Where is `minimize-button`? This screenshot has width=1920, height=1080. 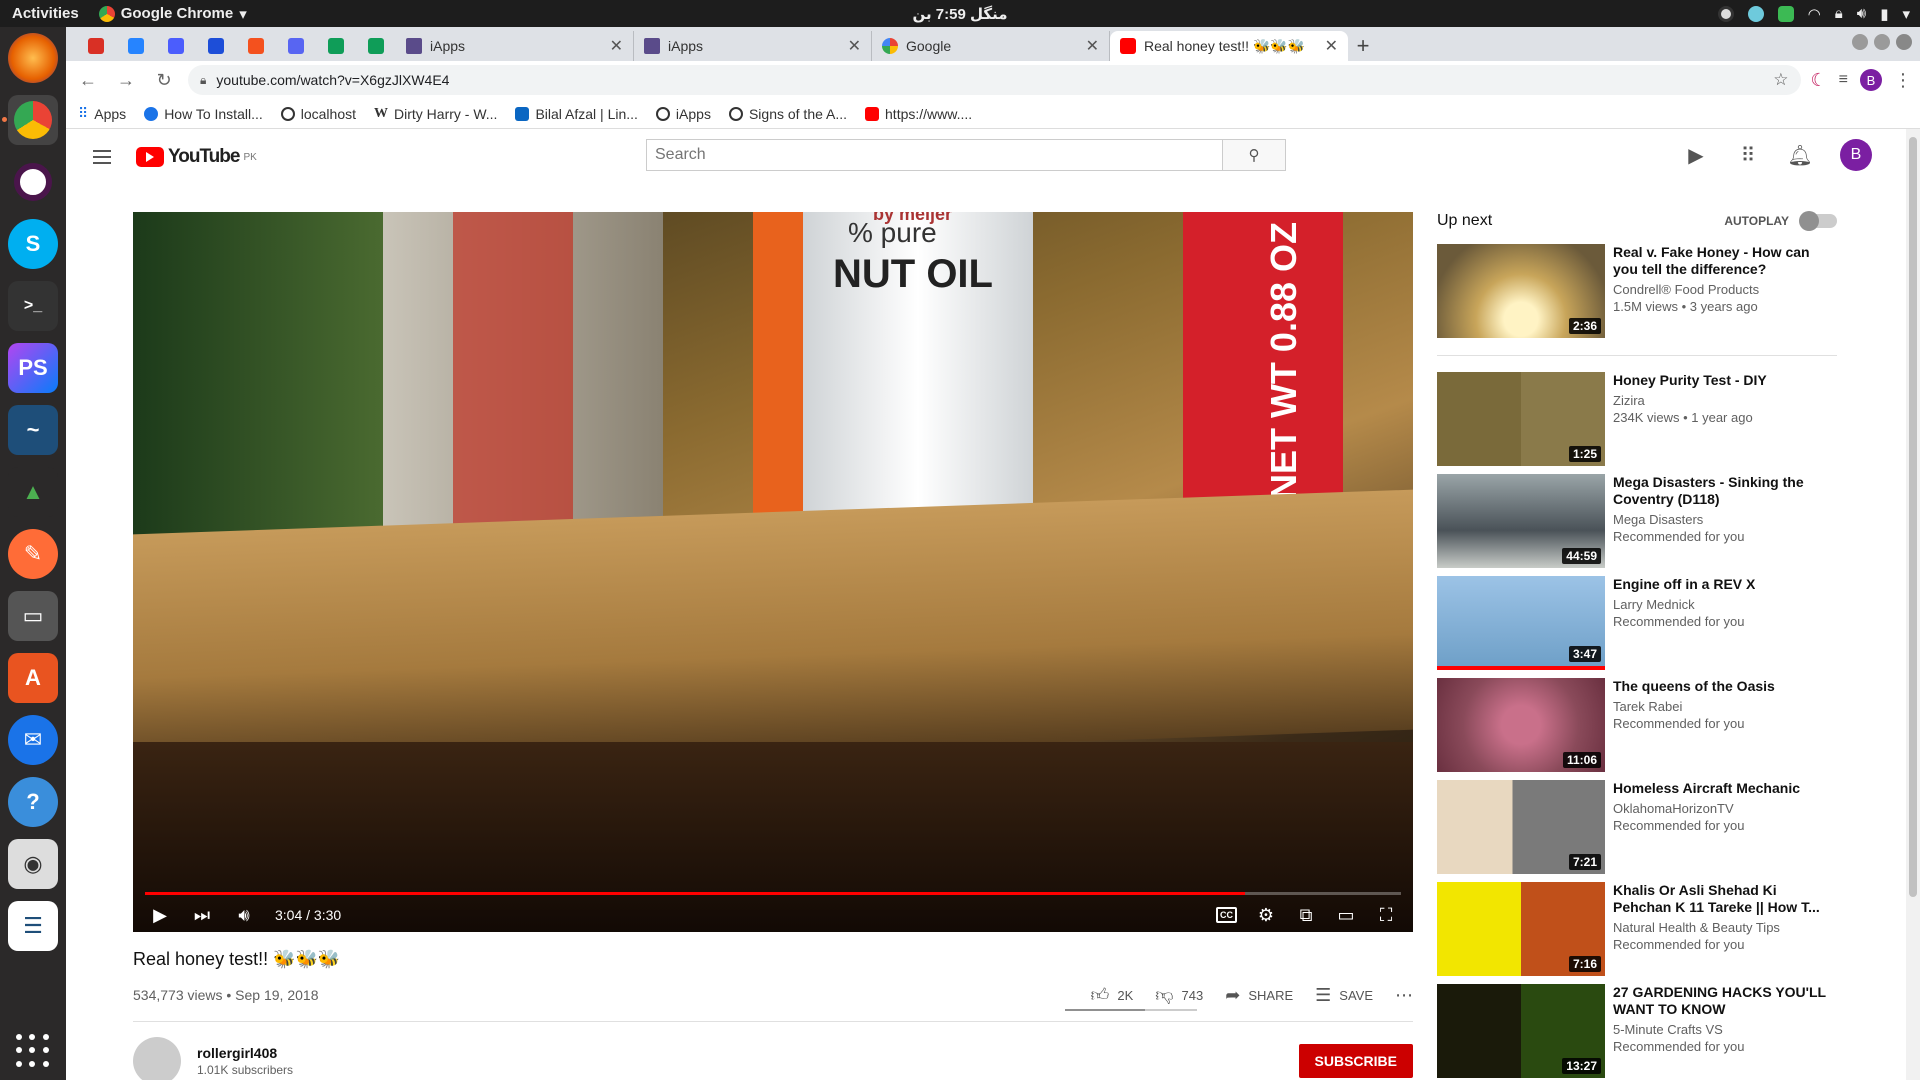
minimize-button is located at coordinates (1860, 42).